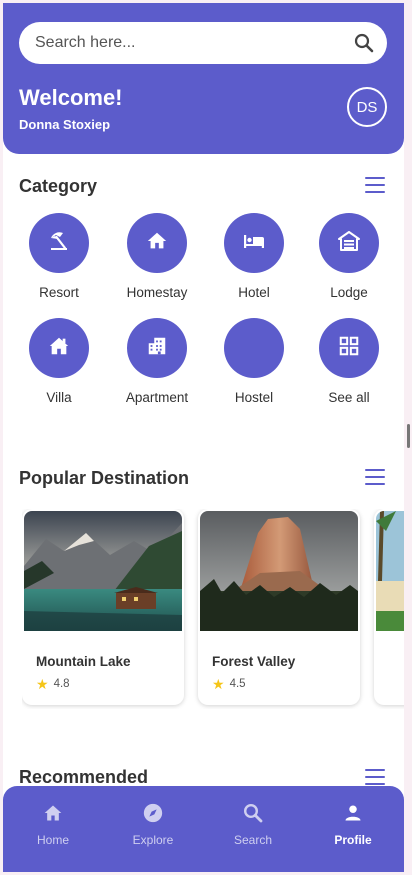 The height and width of the screenshot is (875, 412). I want to click on destination-card: Mountain Lake ★ 4.8, so click(103, 607).